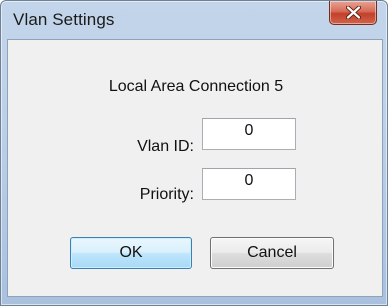 This screenshot has height=306, width=388. I want to click on cancel-button: Cancel, so click(272, 253).